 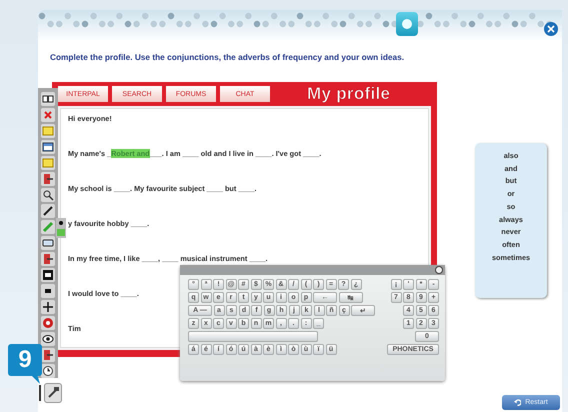 What do you see at coordinates (48, 99) in the screenshot?
I see `columns-icon` at bounding box center [48, 99].